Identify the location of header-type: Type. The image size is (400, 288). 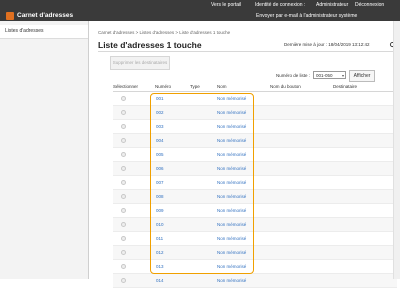
(195, 86).